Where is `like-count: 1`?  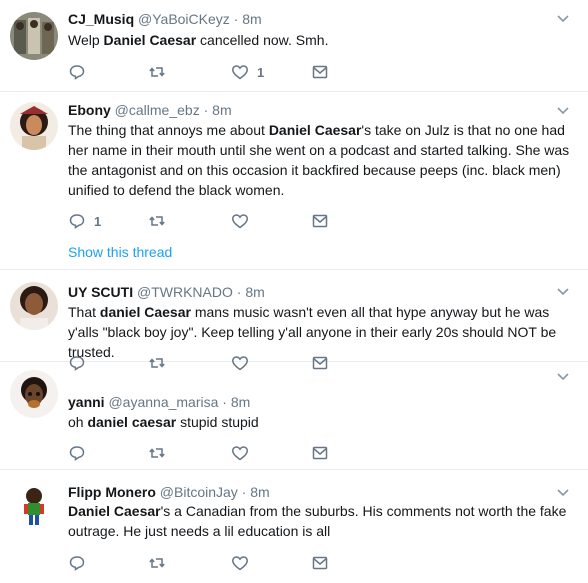 like-count: 1 is located at coordinates (261, 72).